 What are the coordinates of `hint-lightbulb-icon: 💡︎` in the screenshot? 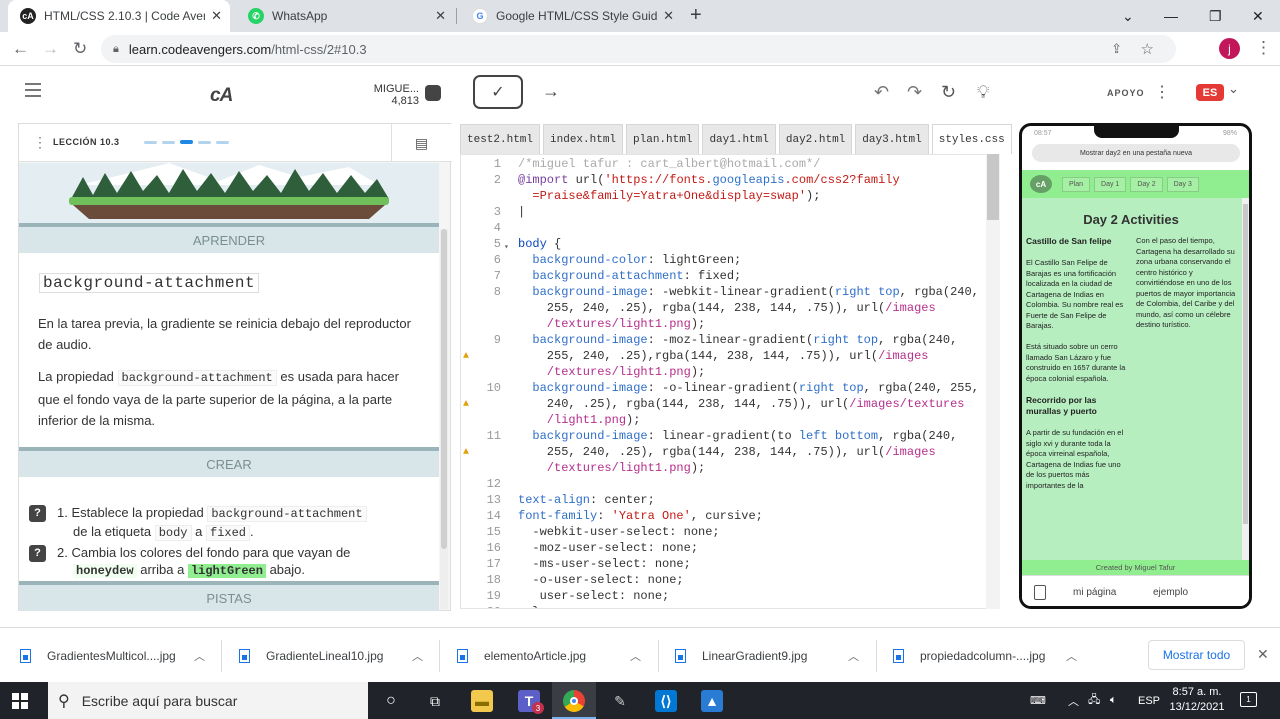 It's located at (983, 92).